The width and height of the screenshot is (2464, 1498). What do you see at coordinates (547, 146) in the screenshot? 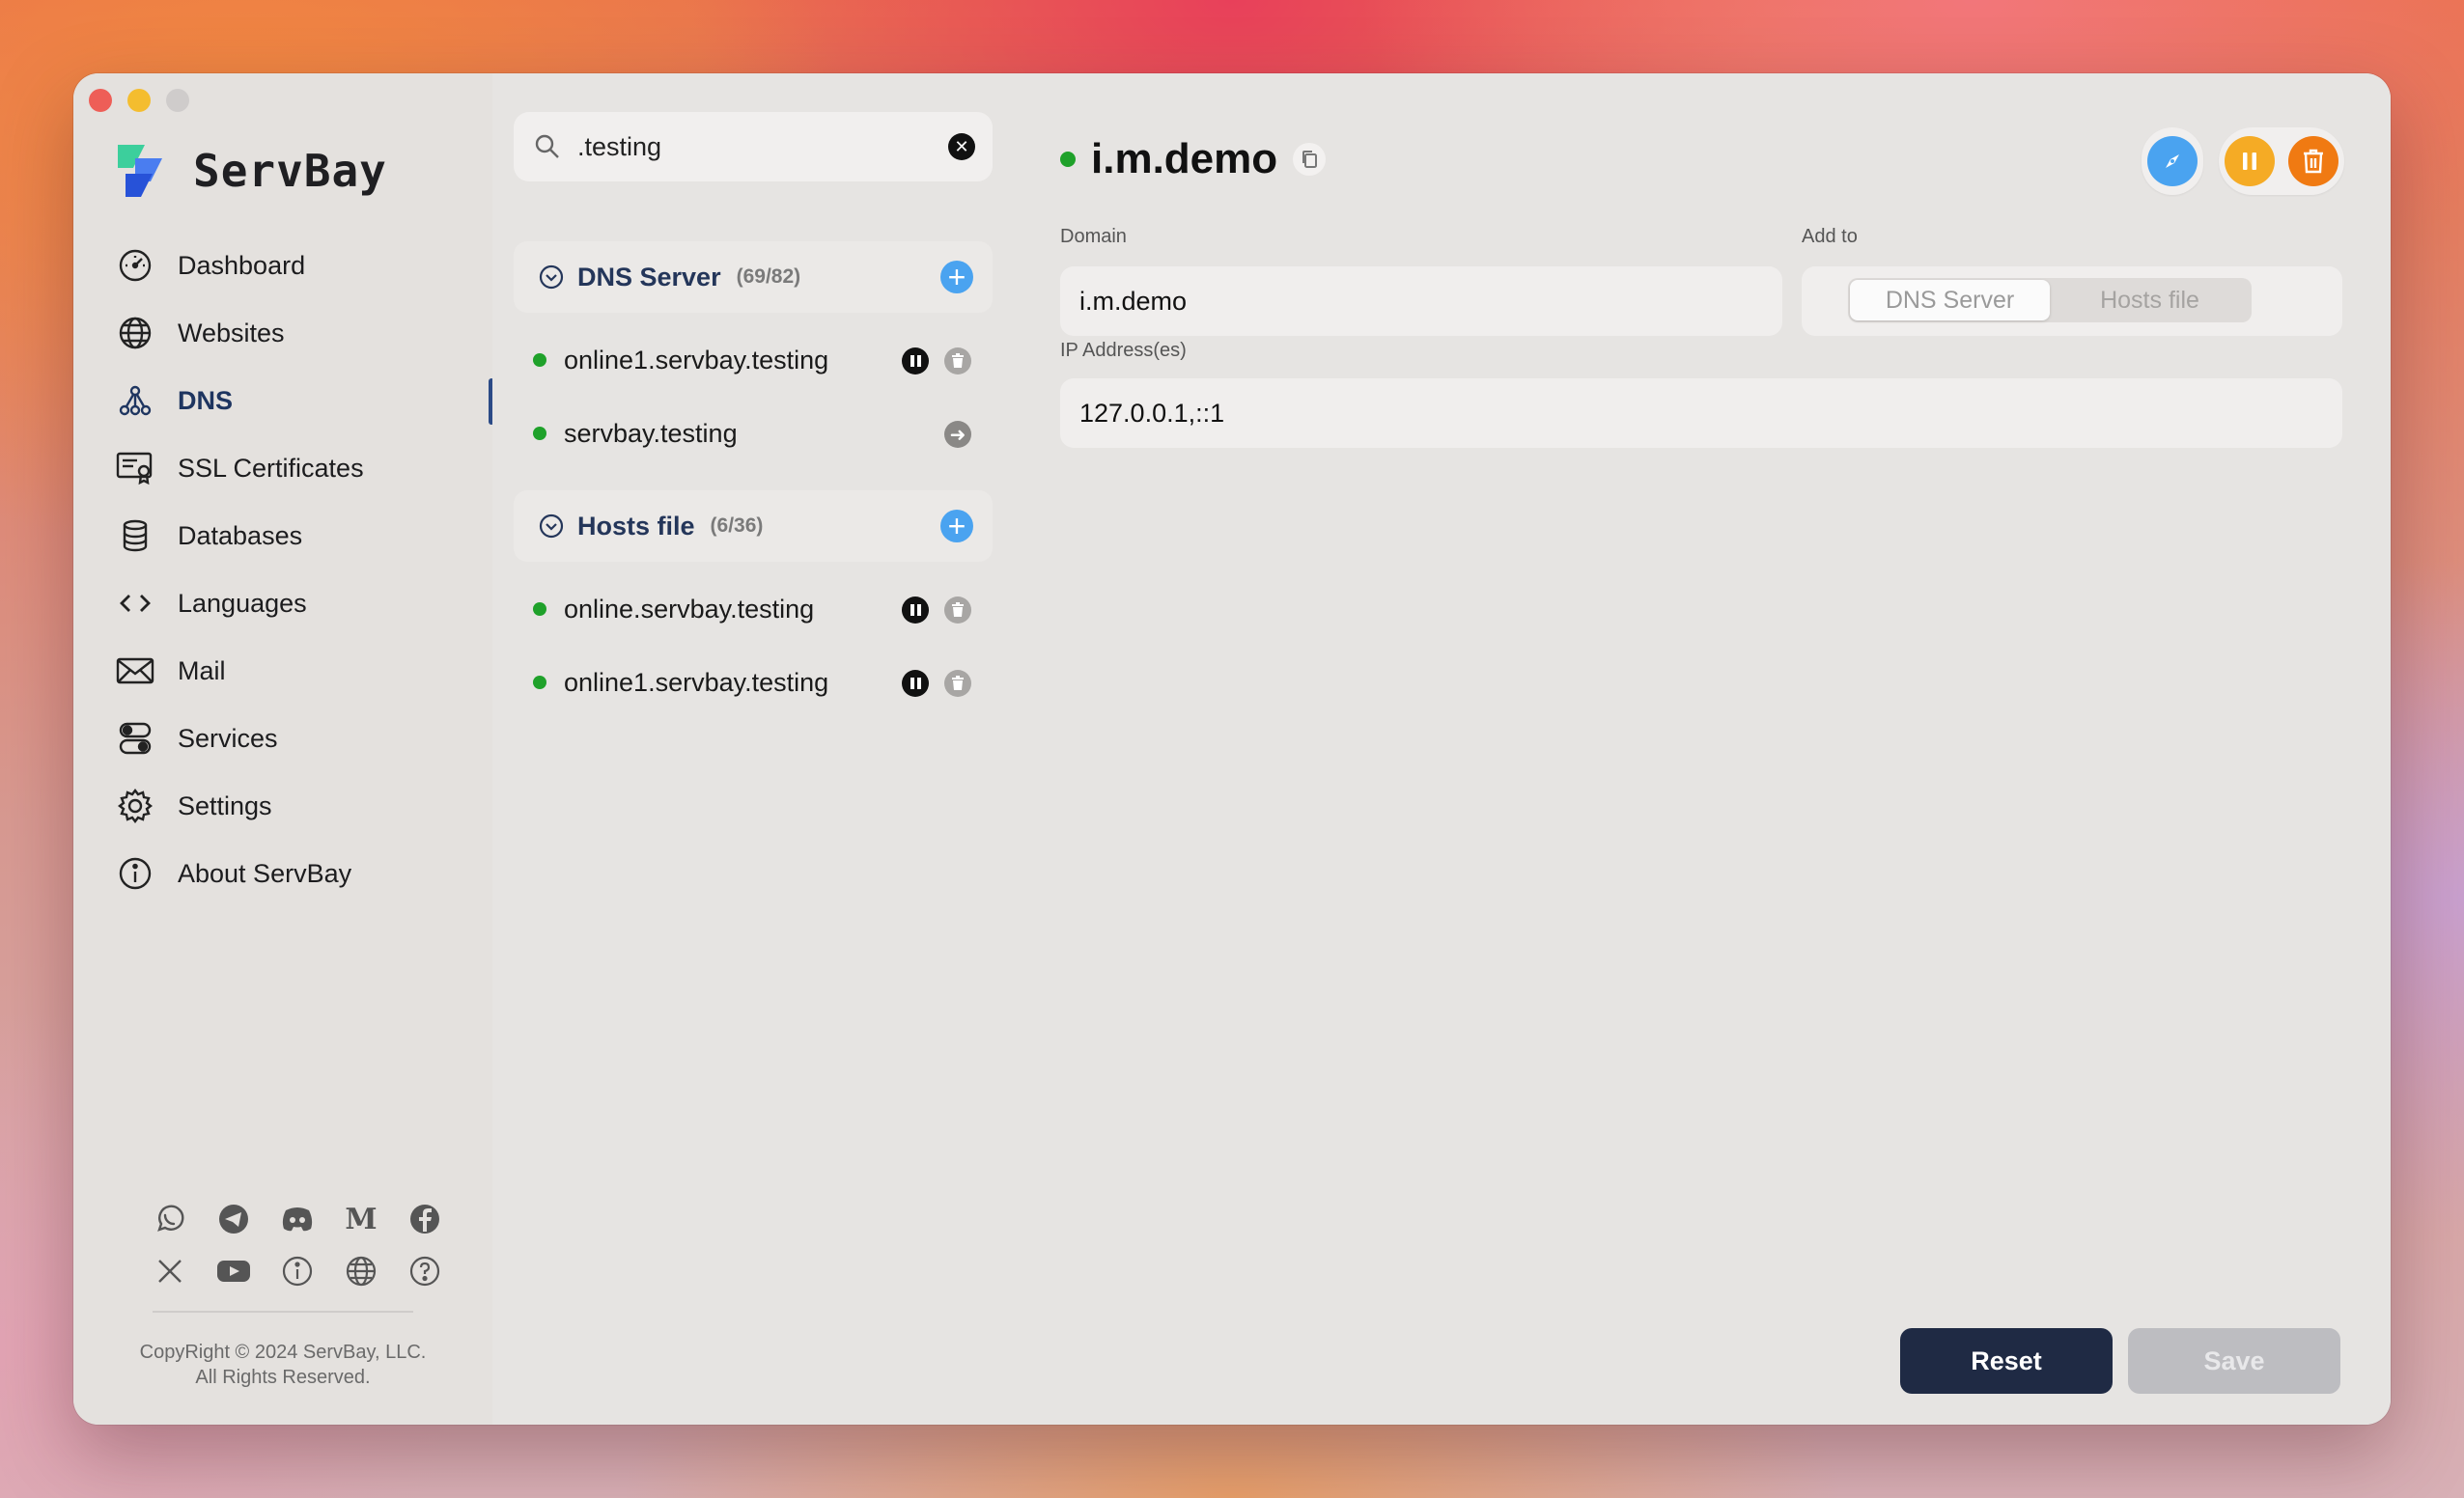
I see `search-icon` at bounding box center [547, 146].